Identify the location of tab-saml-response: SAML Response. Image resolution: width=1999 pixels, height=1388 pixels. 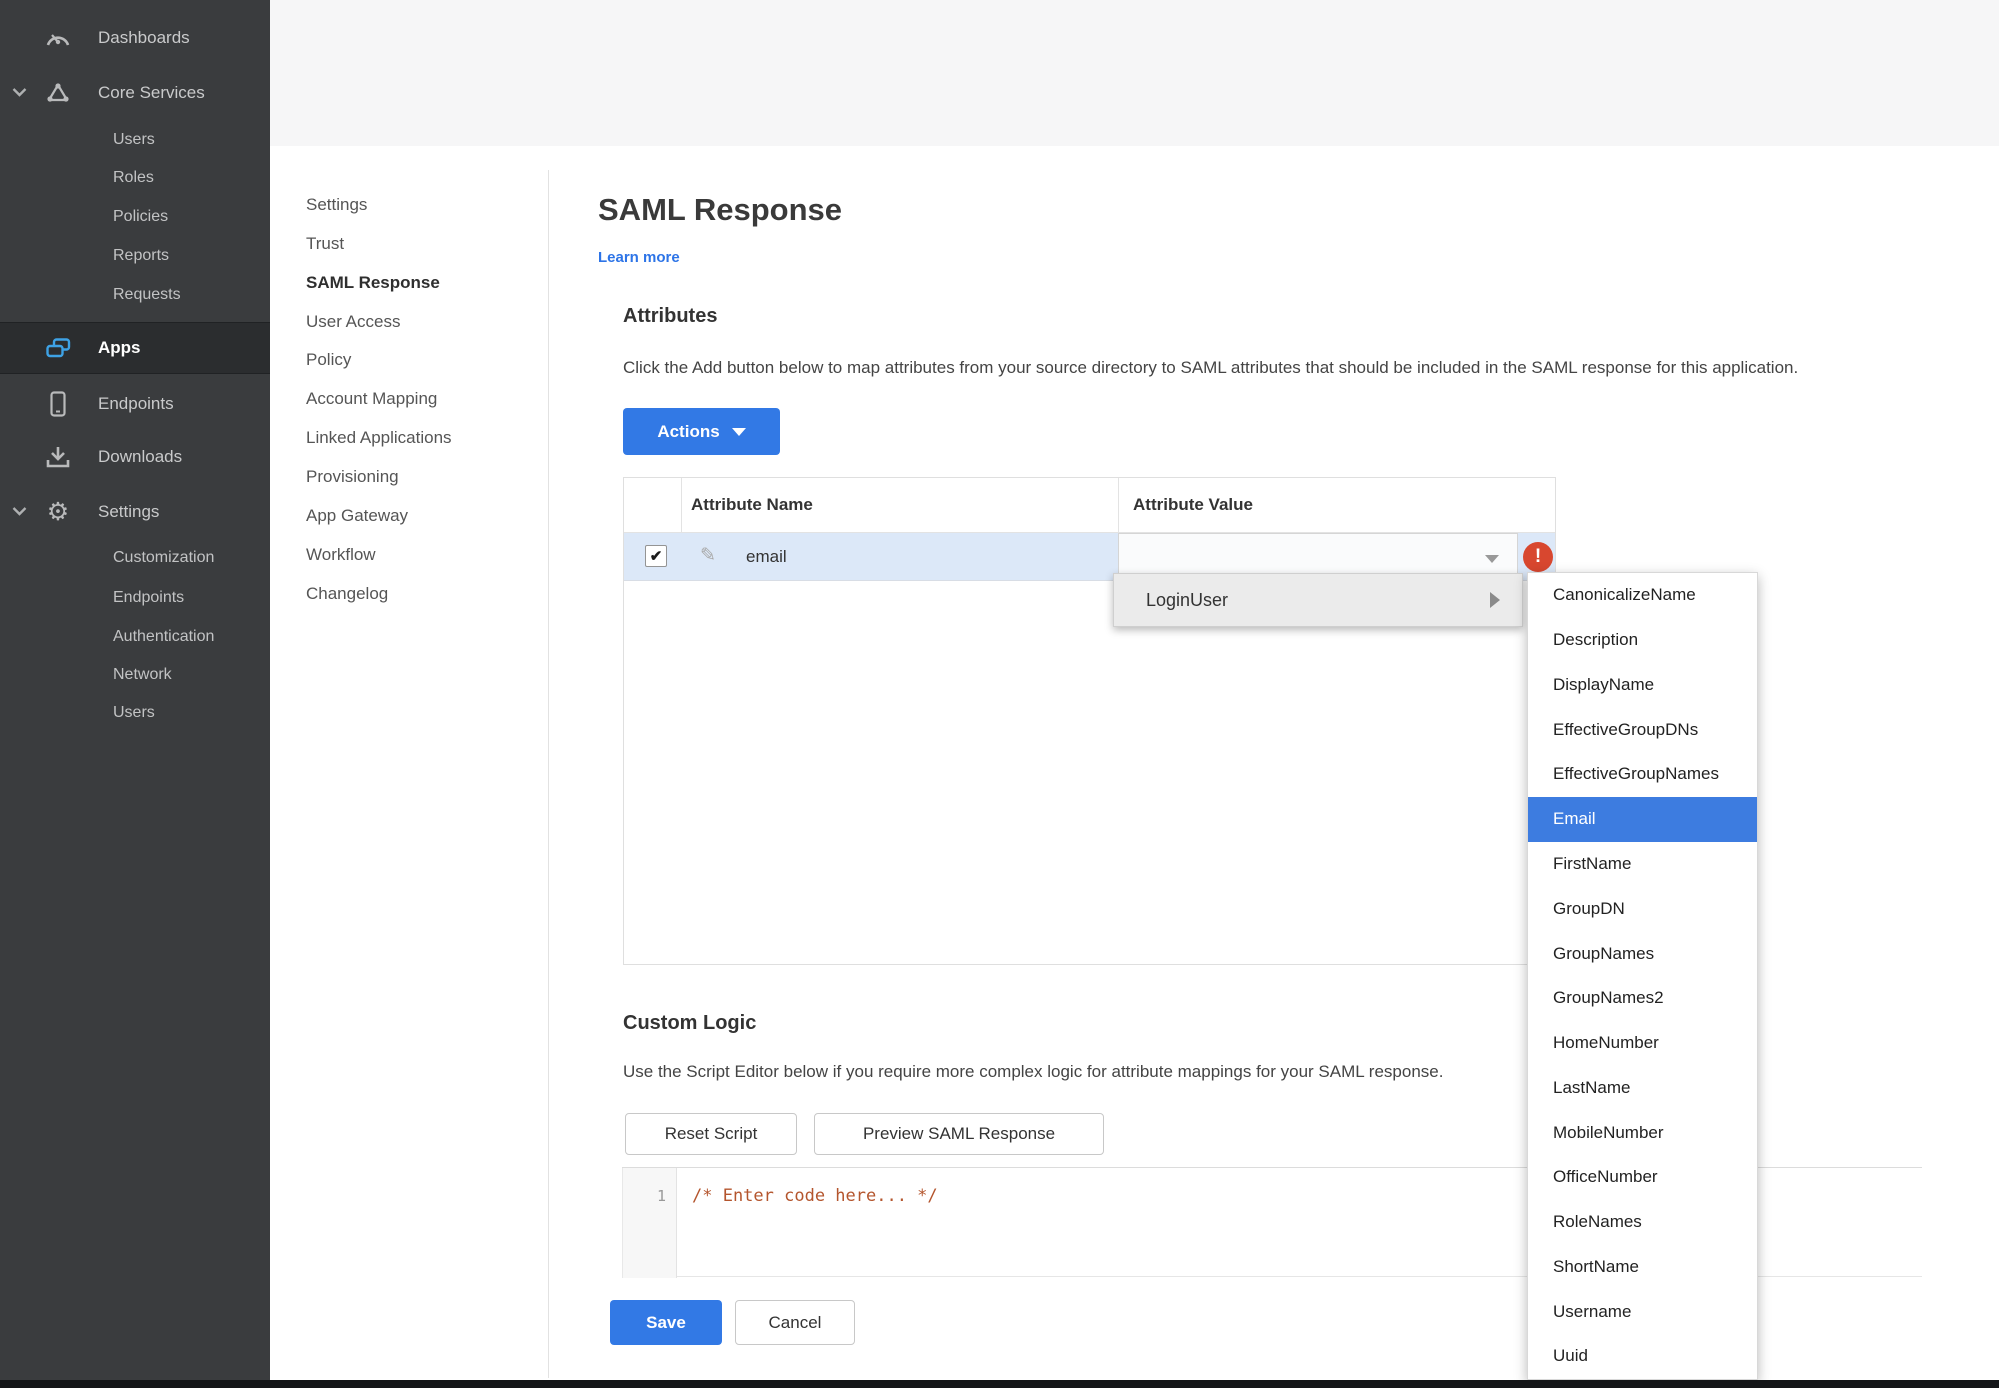
(373, 283).